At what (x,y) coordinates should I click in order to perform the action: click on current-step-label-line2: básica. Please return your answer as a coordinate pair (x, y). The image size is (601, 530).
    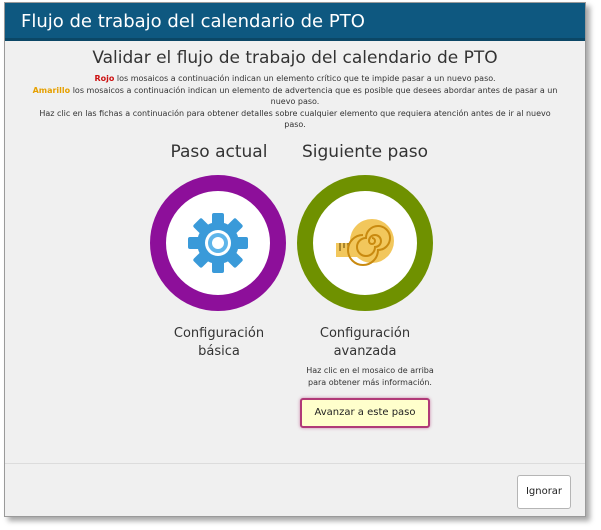
    Looking at the image, I should click on (219, 351).